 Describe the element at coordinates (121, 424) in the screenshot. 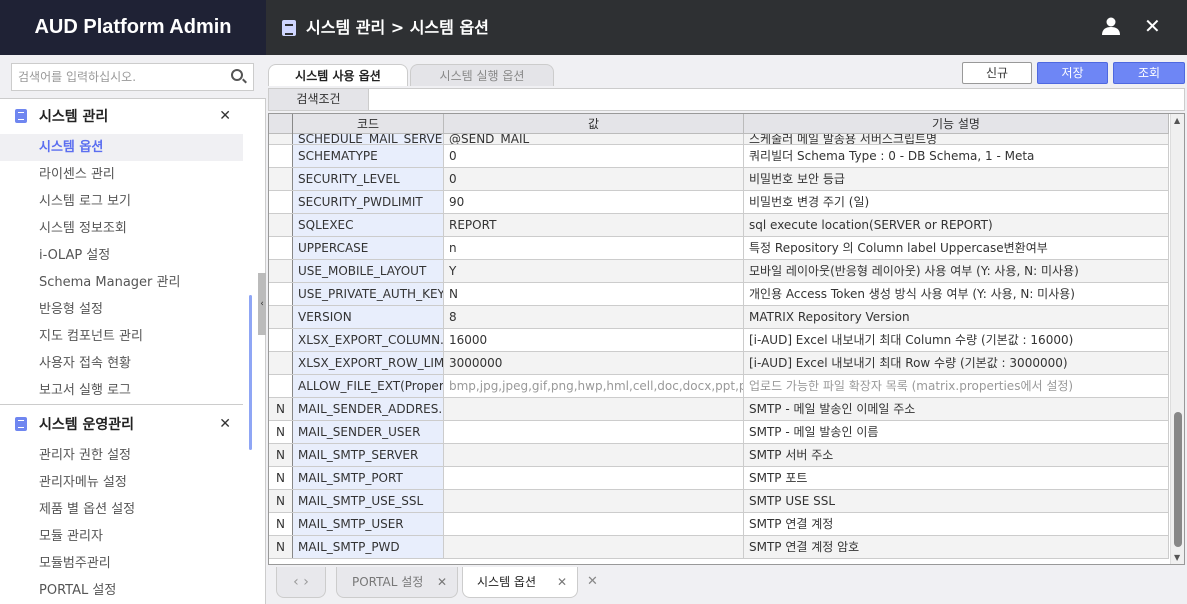

I see `sidebar-group: 시스템 운영관리 ✕` at that location.